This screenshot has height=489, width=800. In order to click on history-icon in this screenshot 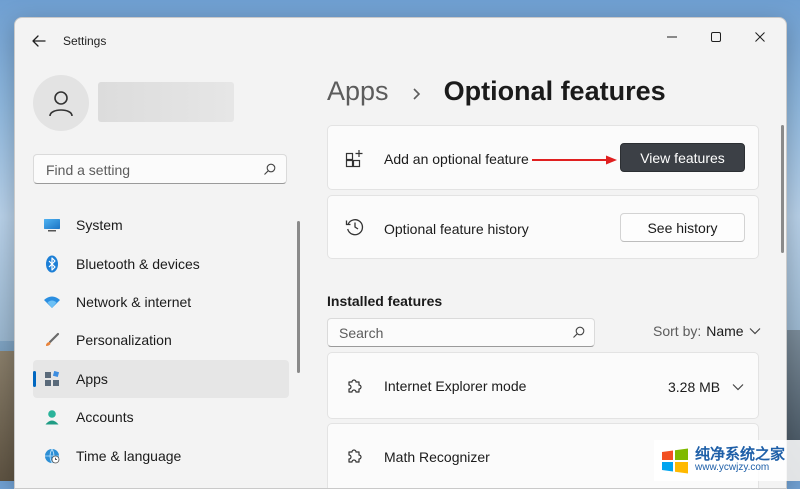, I will do `click(355, 227)`.